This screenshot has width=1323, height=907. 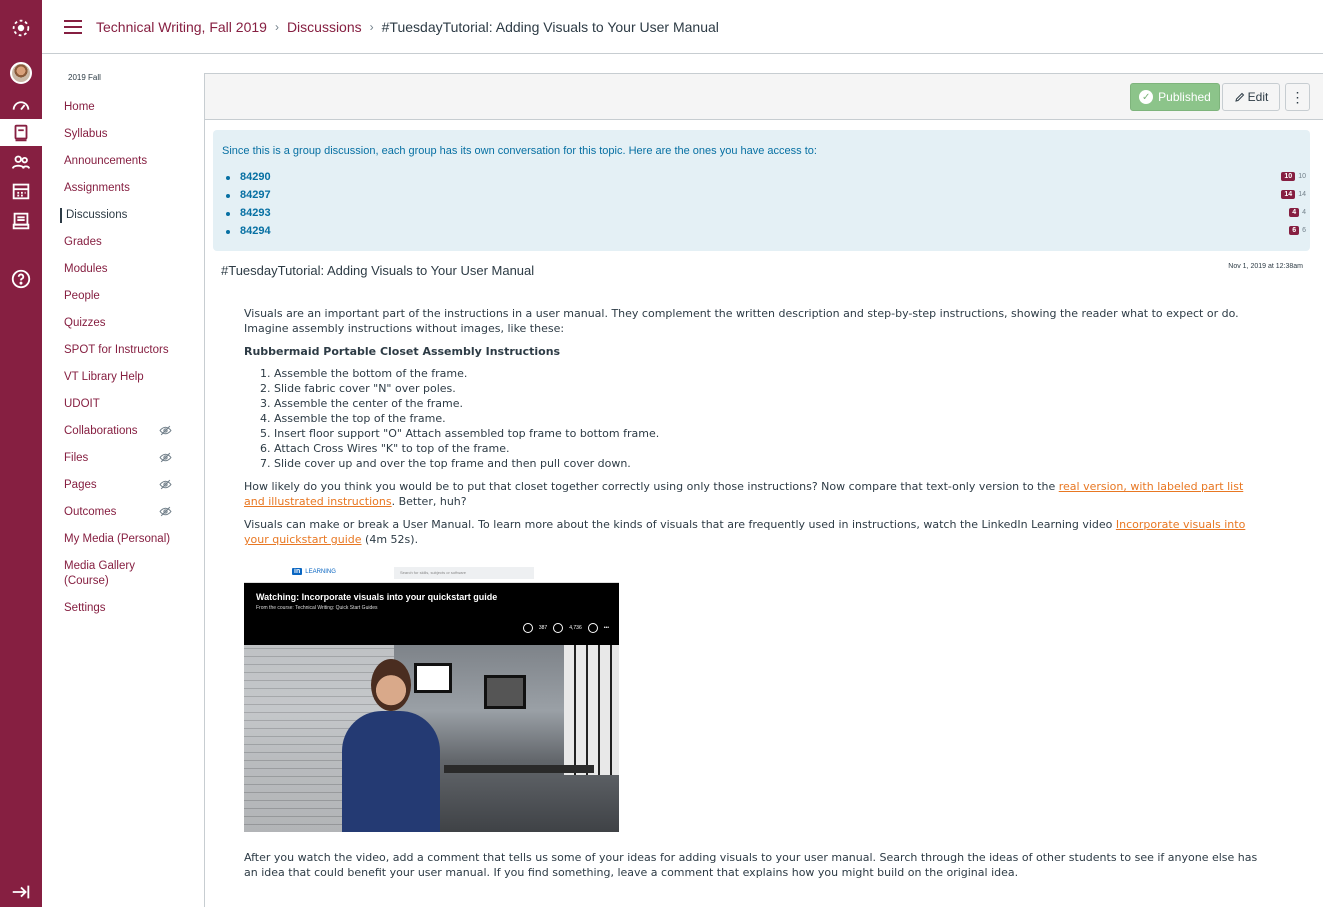 I want to click on course-nav-syllabus: Syllabus, so click(x=139, y=134).